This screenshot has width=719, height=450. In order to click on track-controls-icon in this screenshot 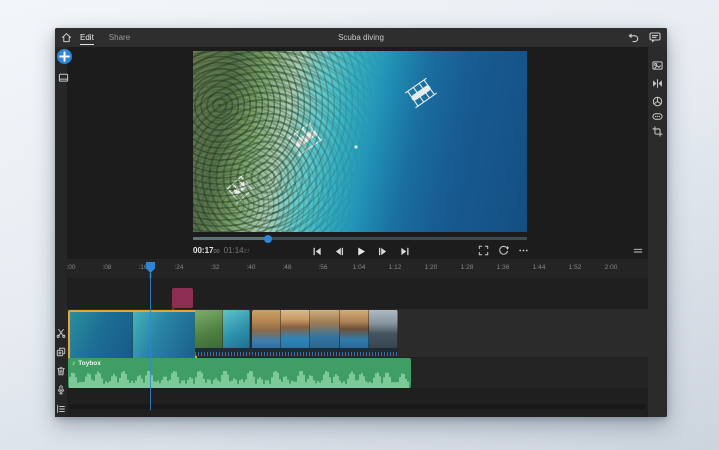, I will do `click(61, 409)`.